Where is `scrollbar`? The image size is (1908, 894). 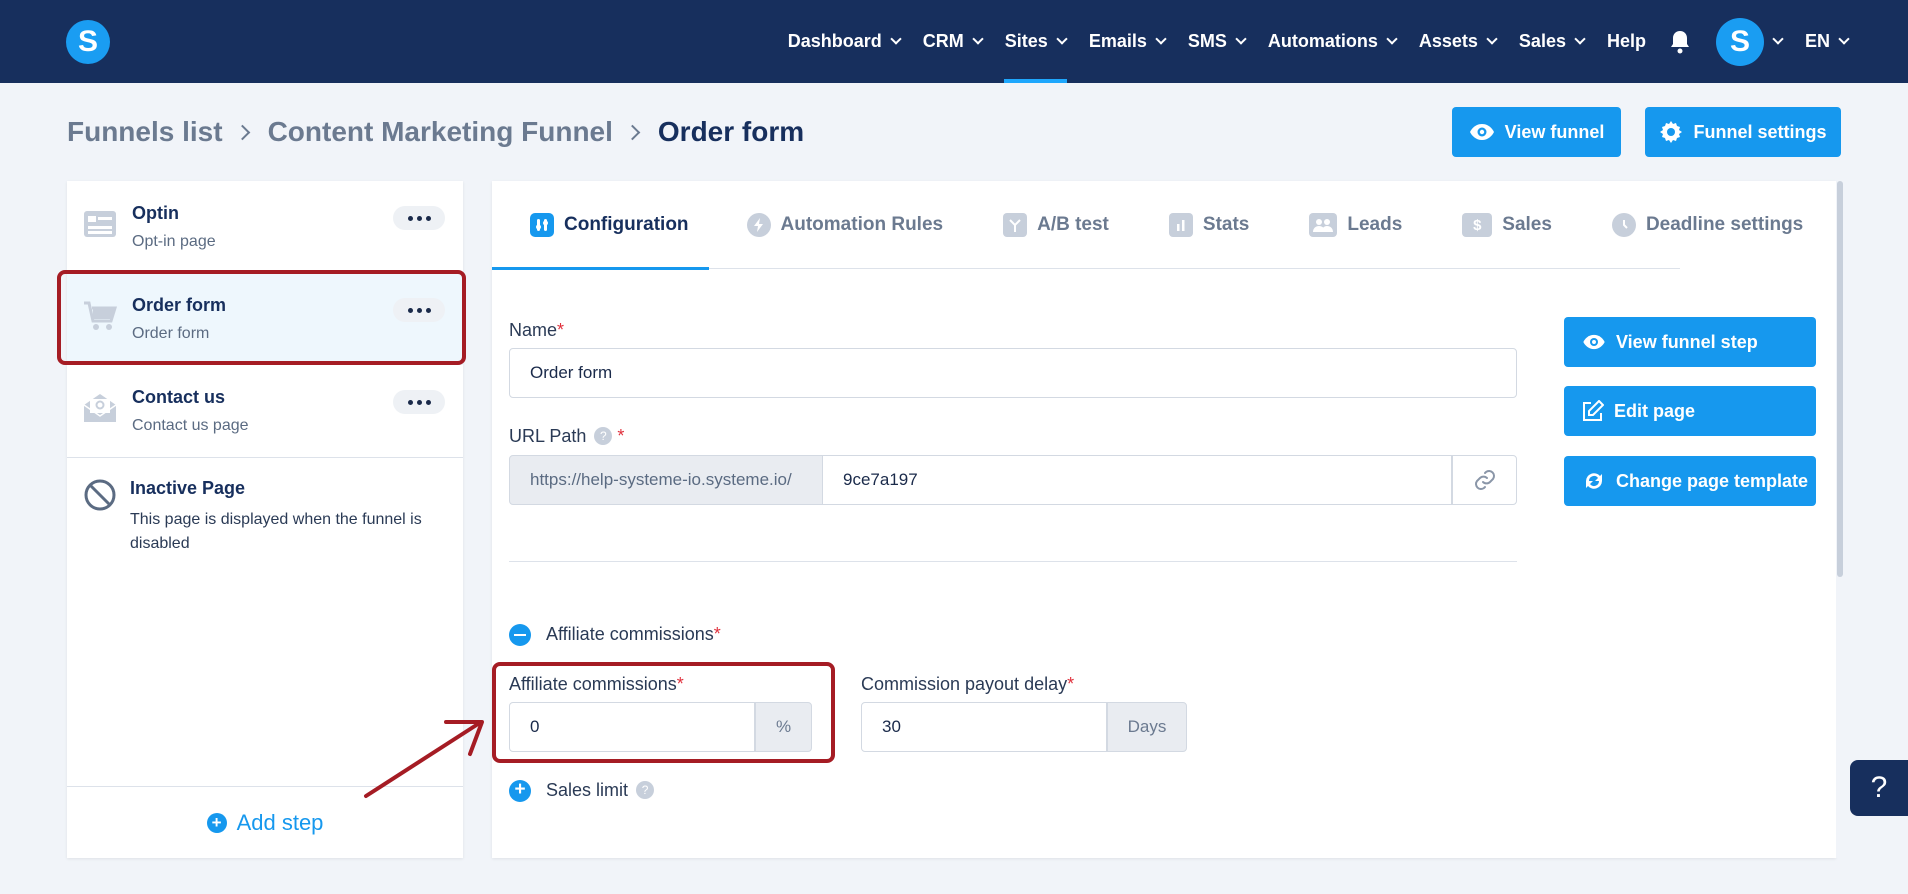
scrollbar is located at coordinates (1840, 519).